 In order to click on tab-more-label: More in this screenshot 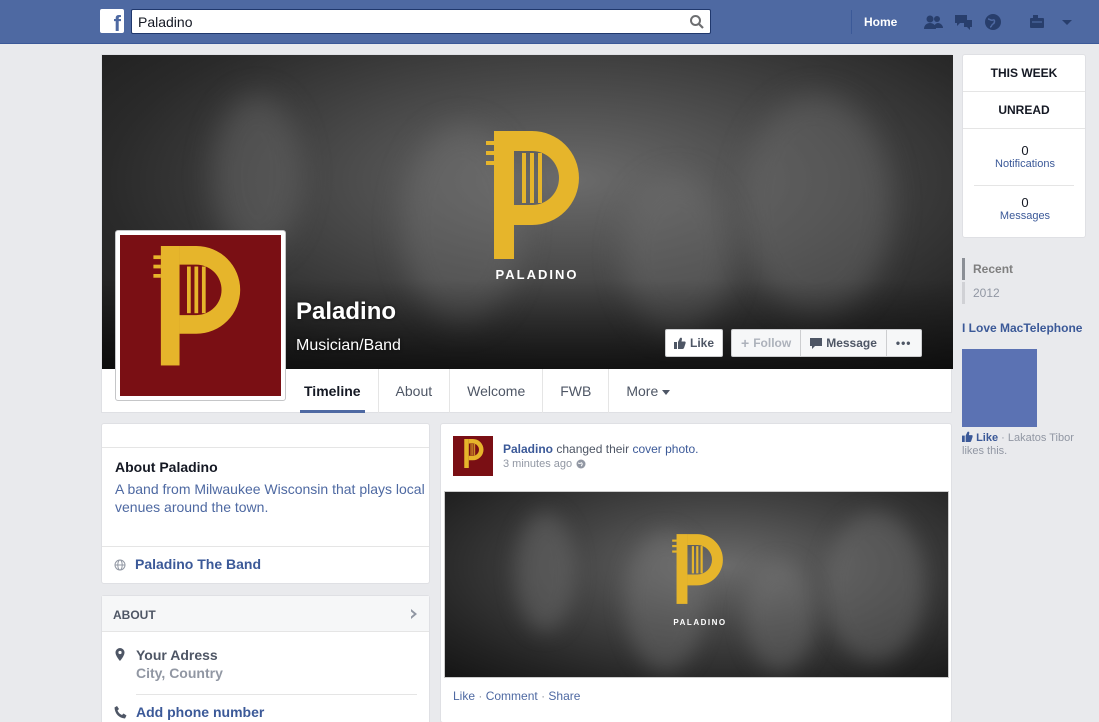, I will do `click(642, 391)`.